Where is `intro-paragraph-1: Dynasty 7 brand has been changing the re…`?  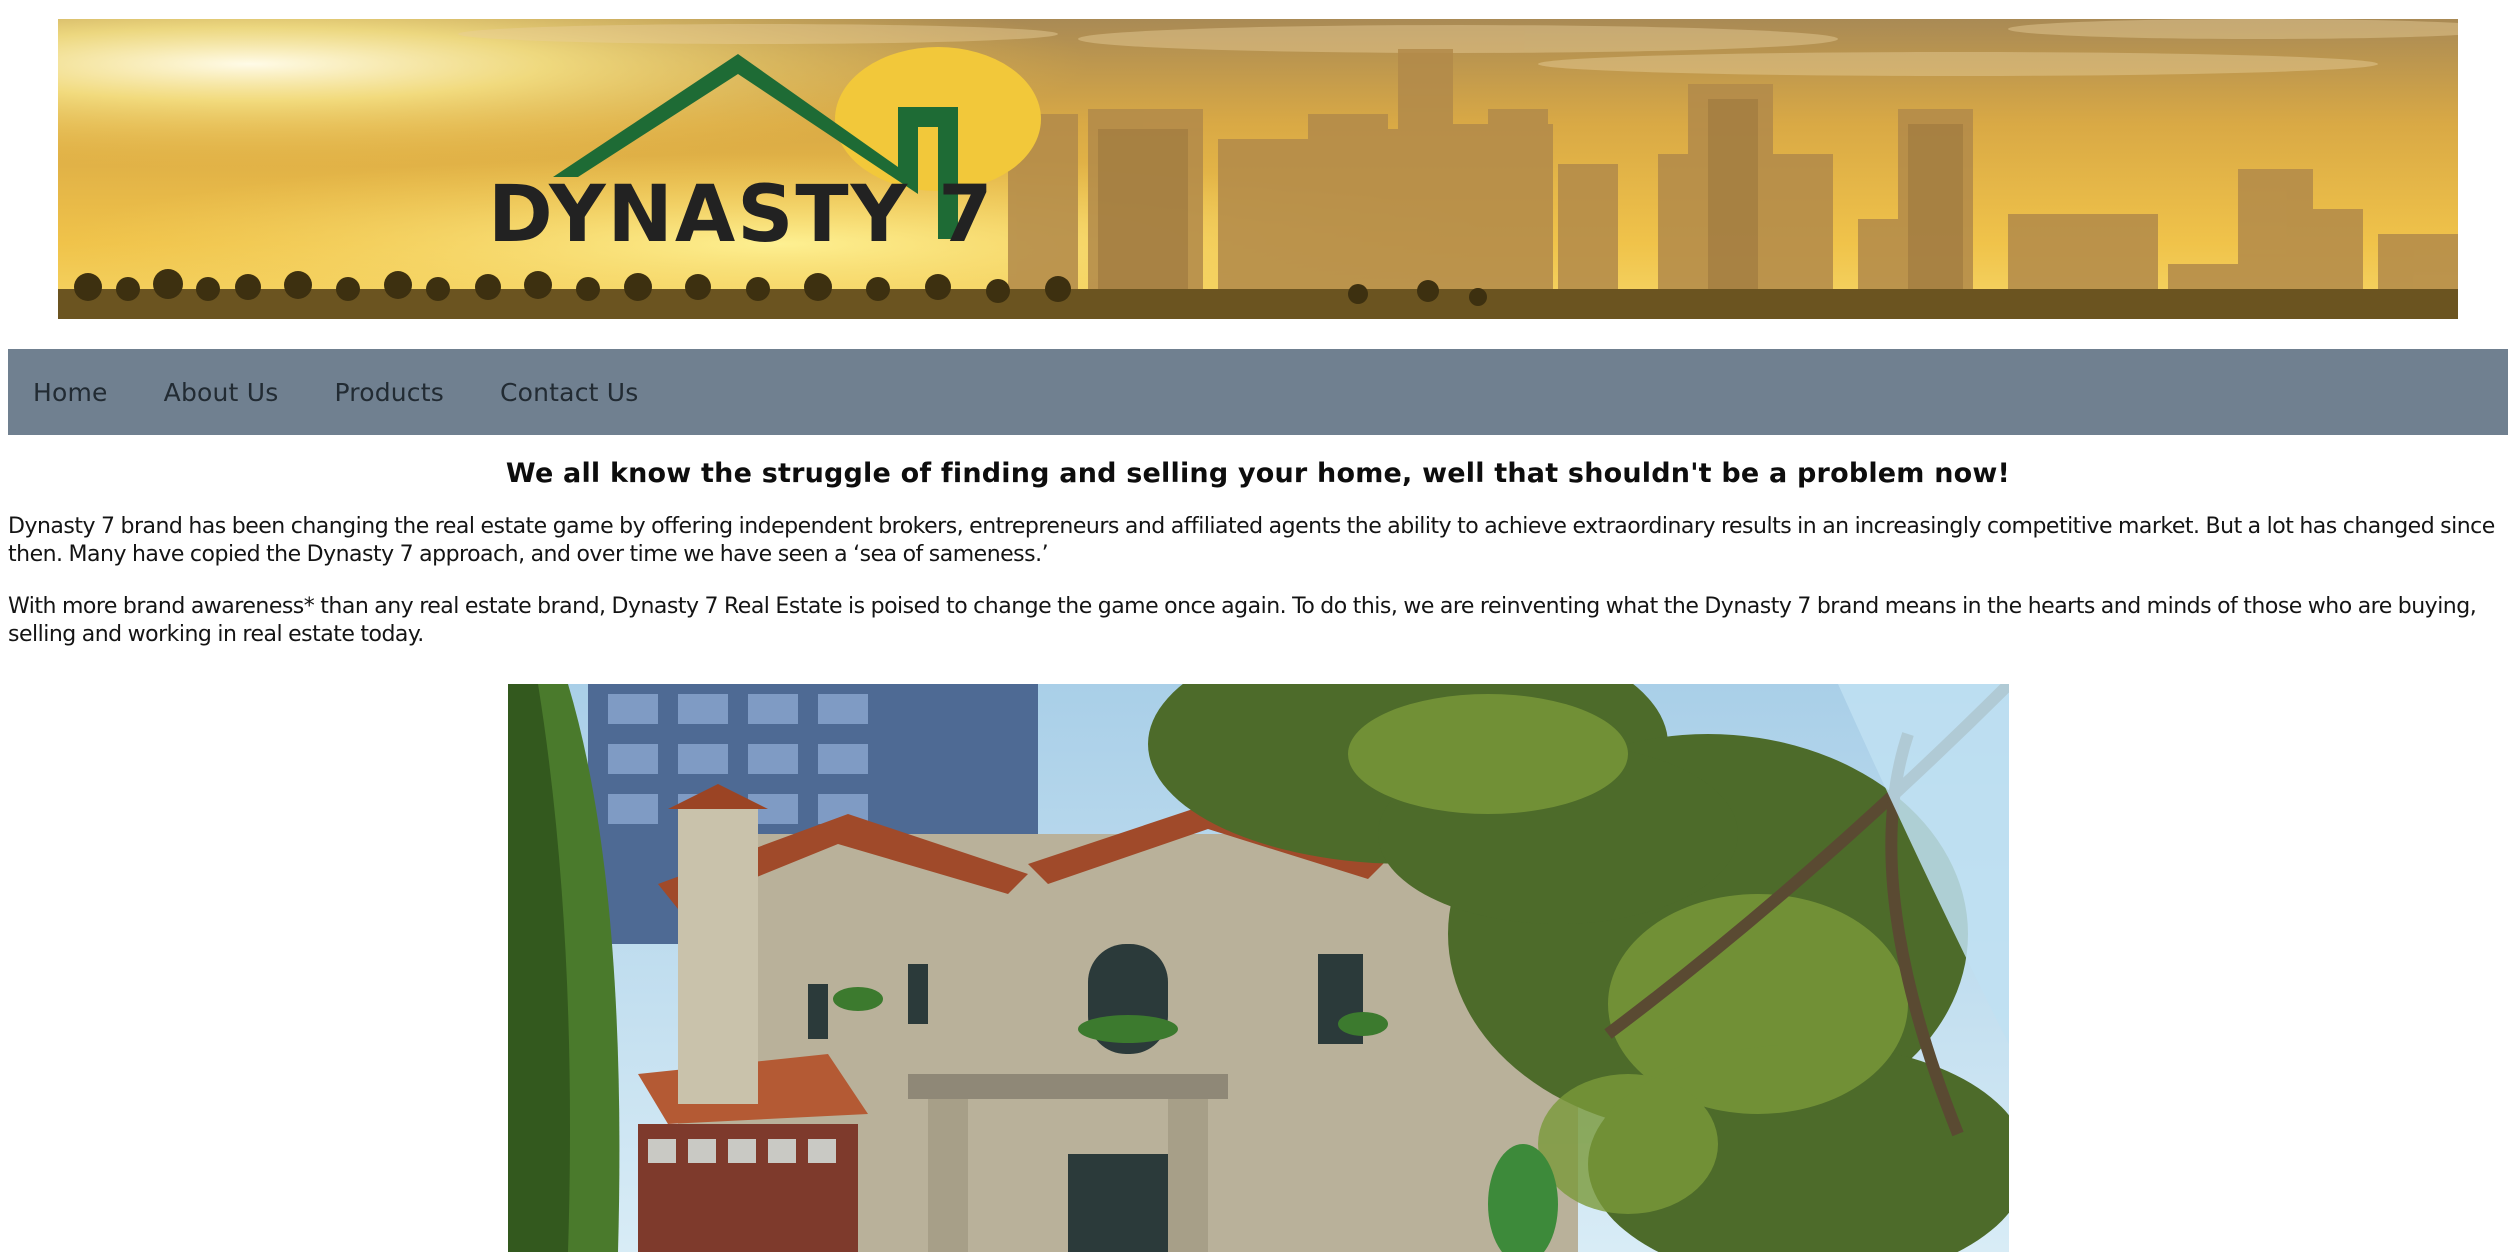
intro-paragraph-1: Dynasty 7 brand has been changing the re… is located at coordinates (1251, 540).